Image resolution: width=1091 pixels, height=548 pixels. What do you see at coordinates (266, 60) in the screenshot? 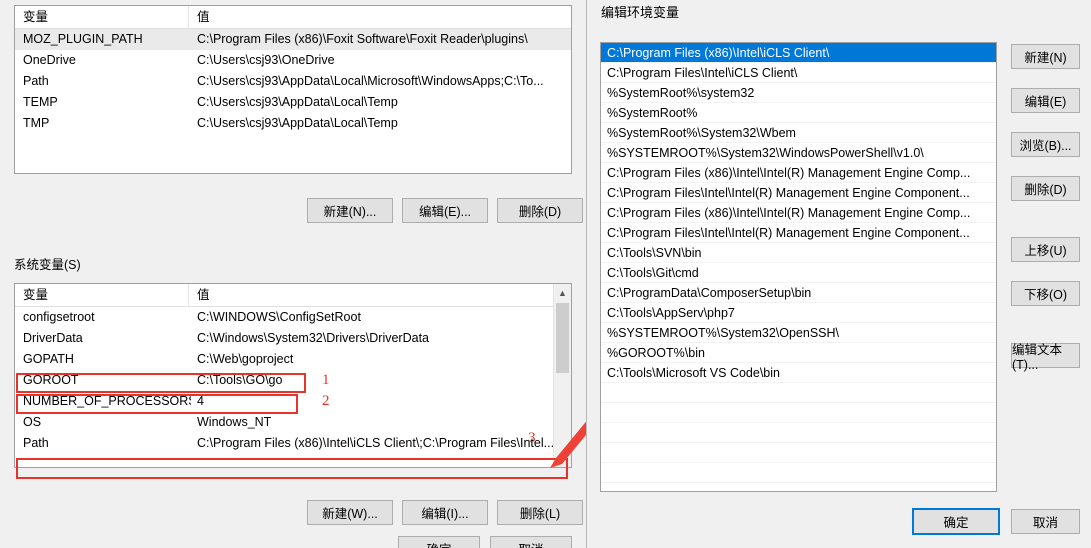
I see `variable-value: C:\Users\csj93\OneDrive` at bounding box center [266, 60].